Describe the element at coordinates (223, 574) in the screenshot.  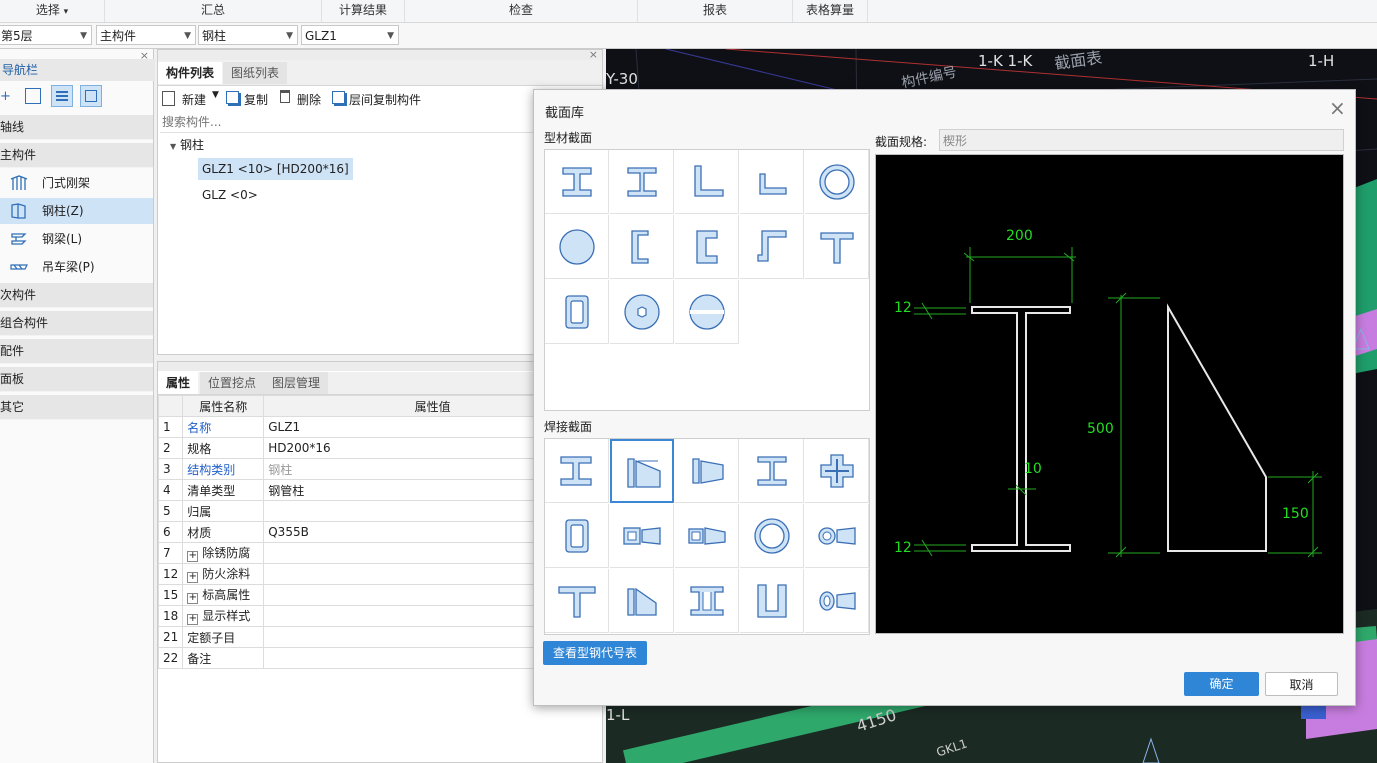
I see `property-name: + 防火涂料` at that location.